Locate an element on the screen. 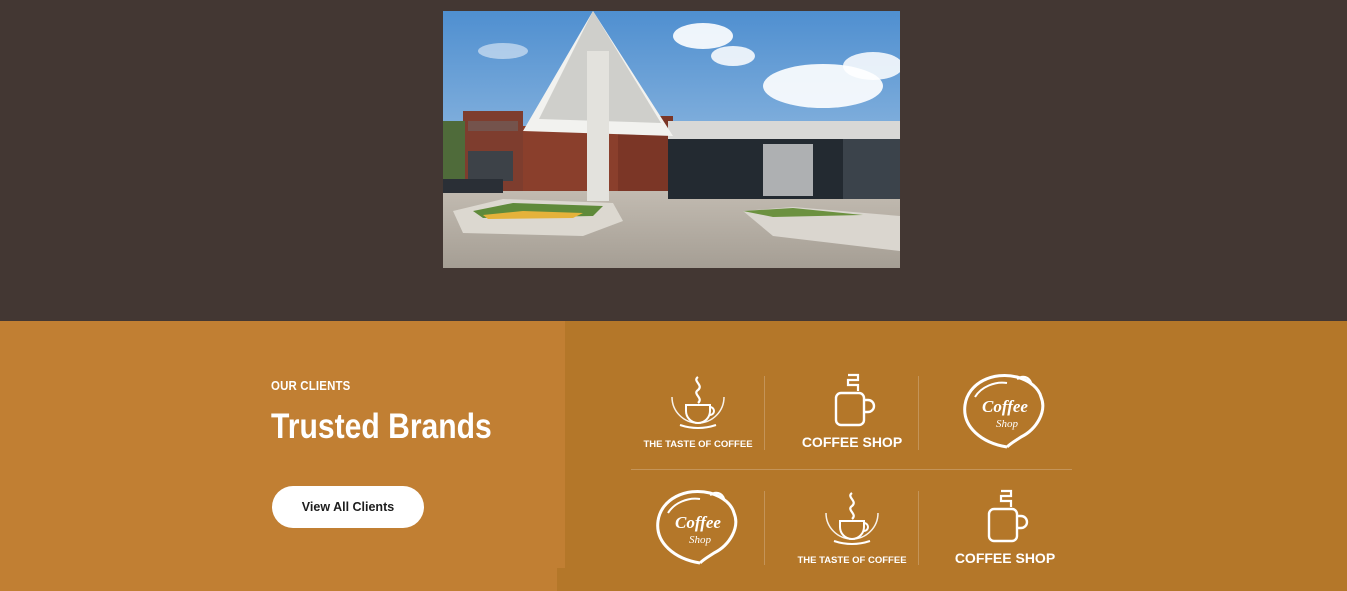 This screenshot has height=591, width=1347. panel-notch is located at coordinates (561, 579).